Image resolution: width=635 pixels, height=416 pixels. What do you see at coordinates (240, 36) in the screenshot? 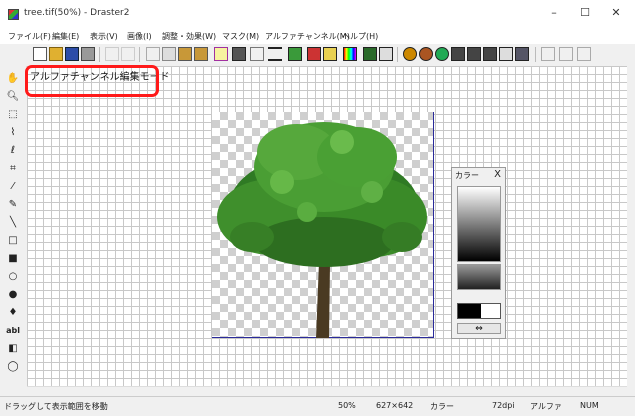
I see `menu-mask: マスク(M)` at bounding box center [240, 36].